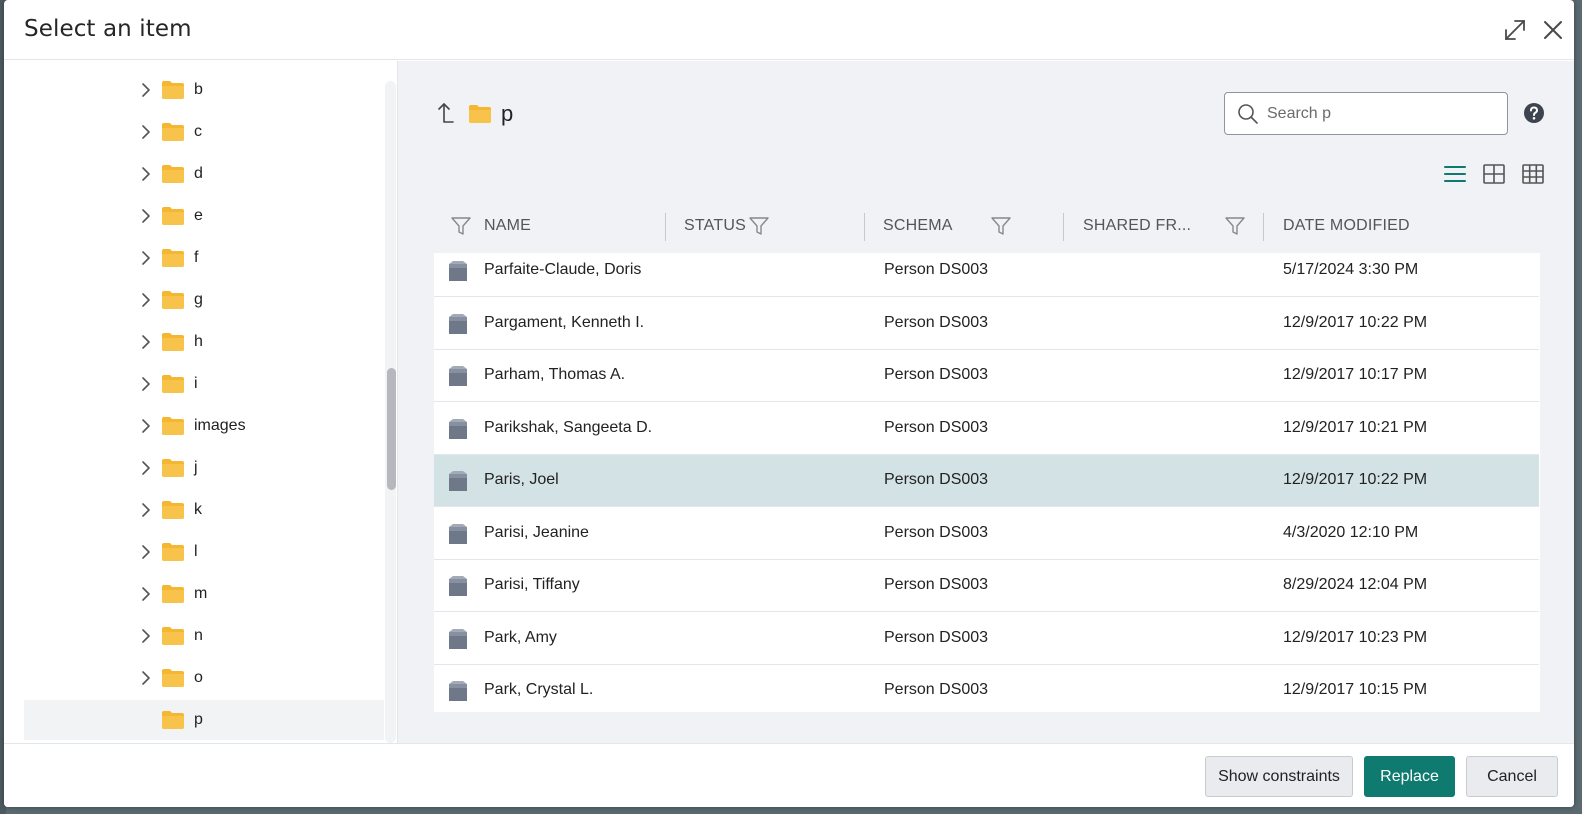 This screenshot has height=814, width=1582. I want to click on tree-item: f, so click(204, 258).